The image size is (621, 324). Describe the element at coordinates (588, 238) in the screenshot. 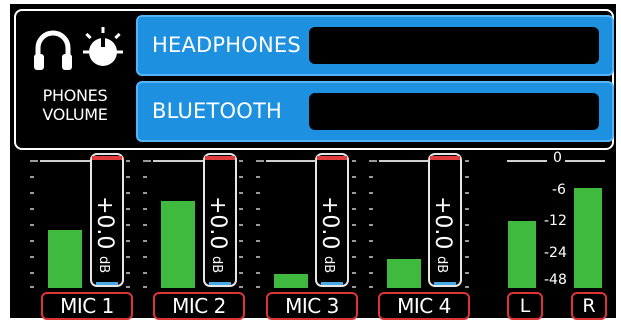

I see `master-meter-right` at that location.